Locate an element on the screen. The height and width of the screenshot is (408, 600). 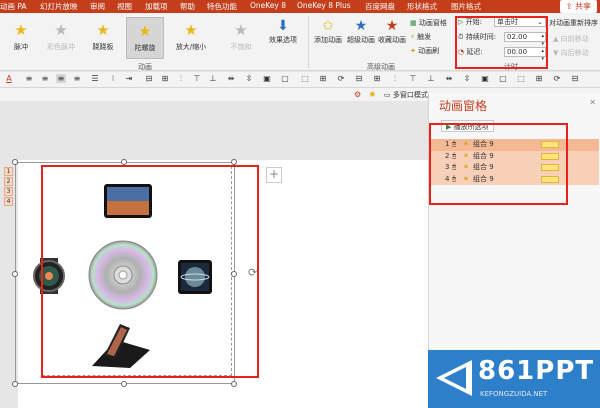
align-left-icon: ≡ is located at coordinates (29, 78).